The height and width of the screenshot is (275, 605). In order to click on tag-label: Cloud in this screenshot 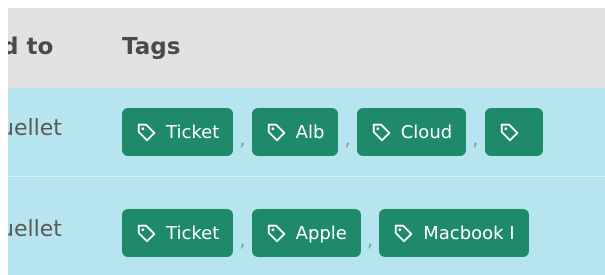, I will do `click(426, 132)`.